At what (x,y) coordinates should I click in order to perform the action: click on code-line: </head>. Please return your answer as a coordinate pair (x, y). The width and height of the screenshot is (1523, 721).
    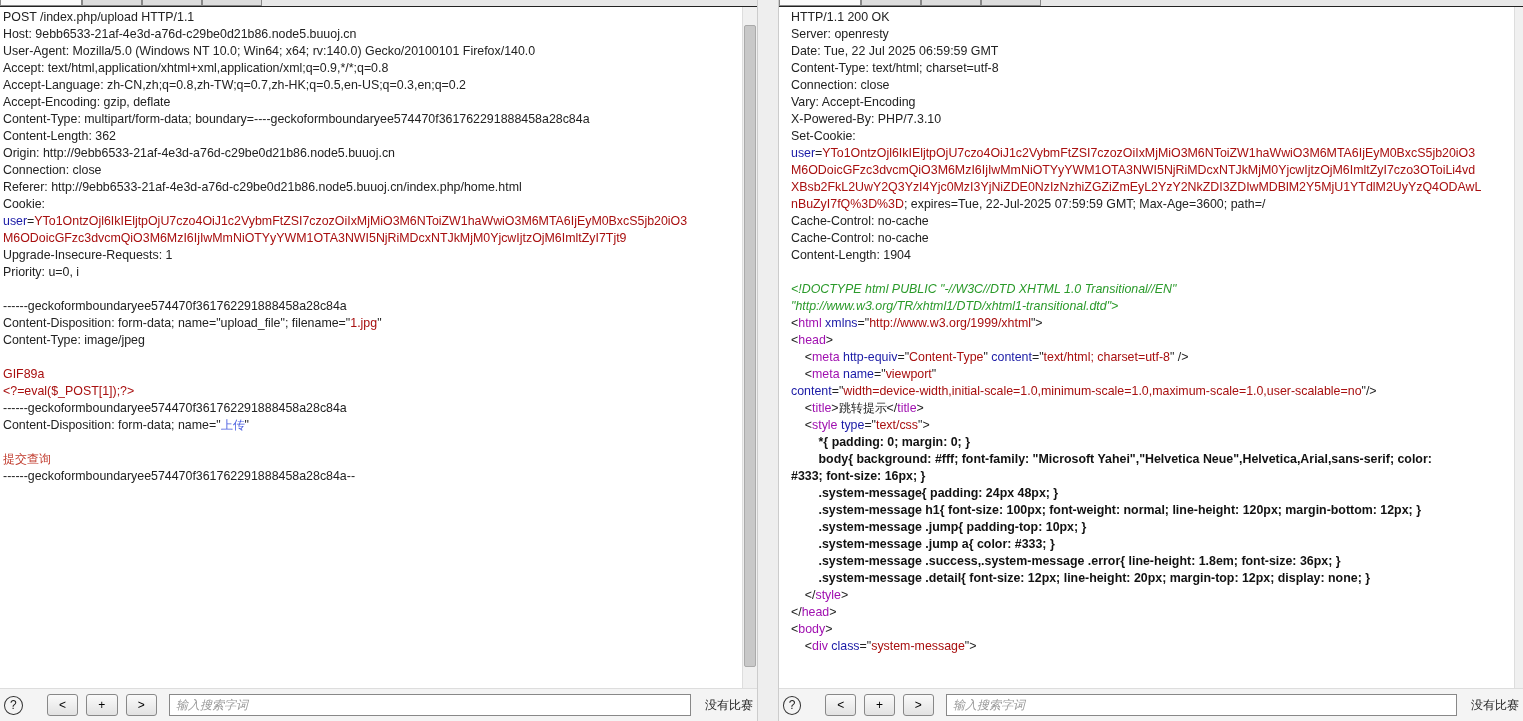
    Looking at the image, I should click on (814, 612).